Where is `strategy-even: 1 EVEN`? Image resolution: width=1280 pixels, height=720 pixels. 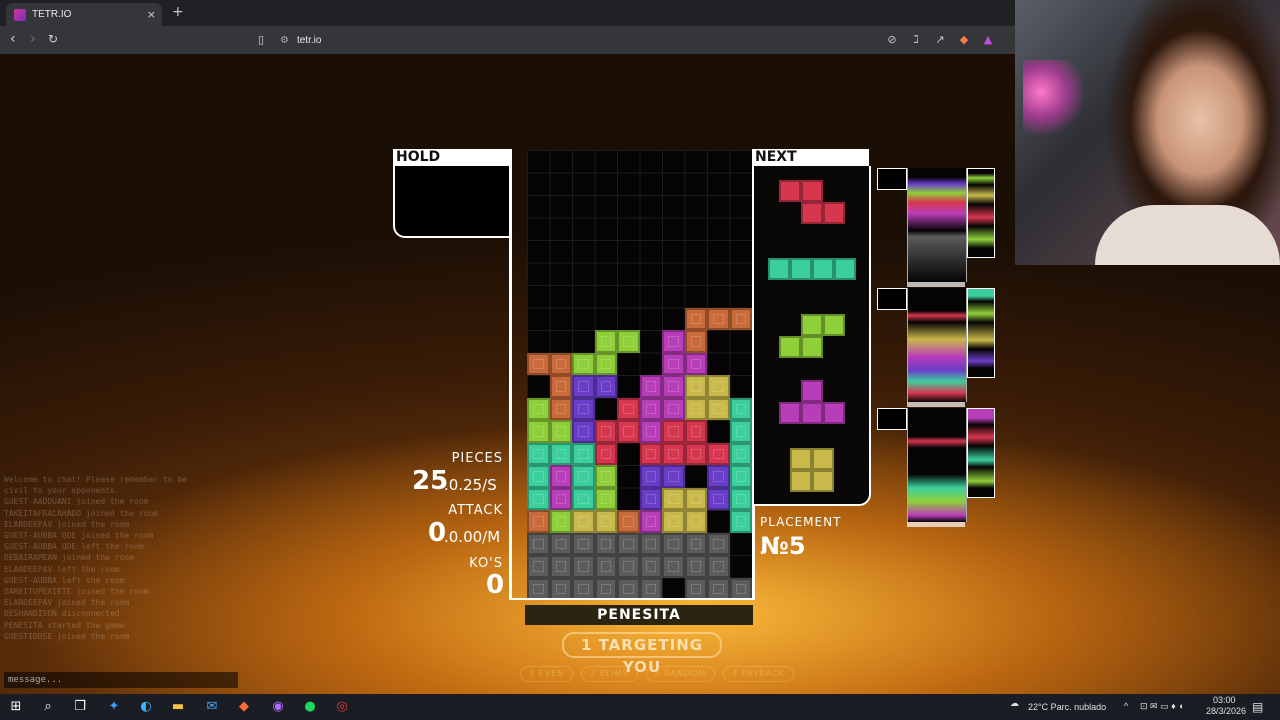
strategy-even: 1 EVEN is located at coordinates (547, 674).